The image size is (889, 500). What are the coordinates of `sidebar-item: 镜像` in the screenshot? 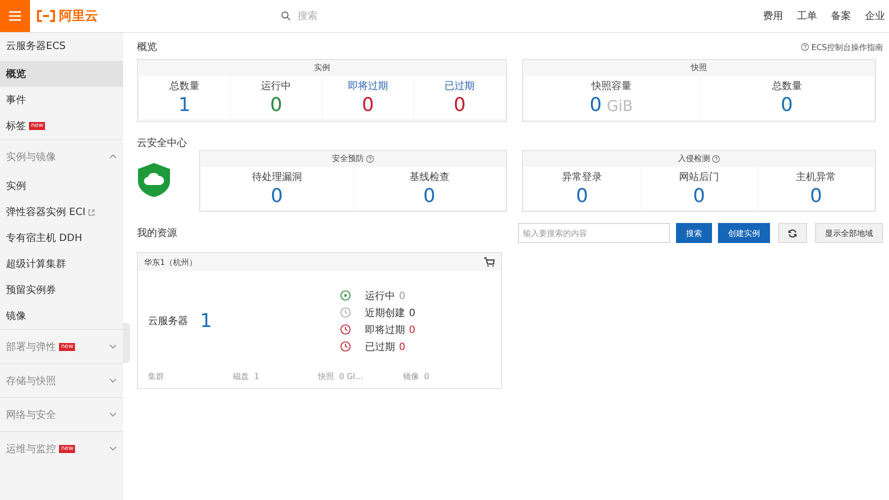 It's located at (61, 316).